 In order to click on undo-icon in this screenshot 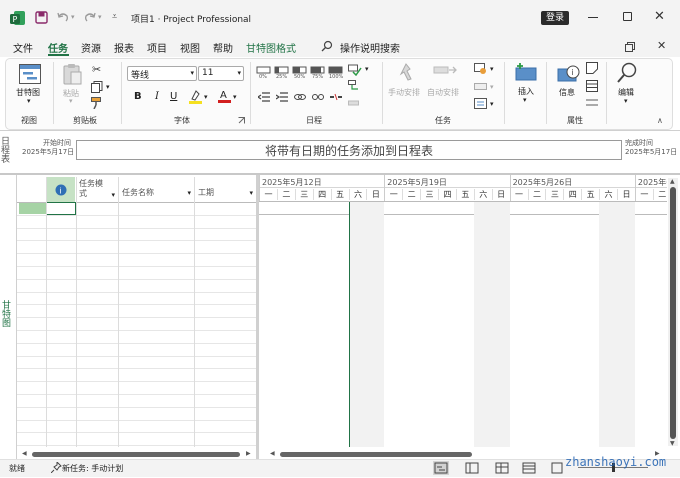, I will do `click(63, 18)`.